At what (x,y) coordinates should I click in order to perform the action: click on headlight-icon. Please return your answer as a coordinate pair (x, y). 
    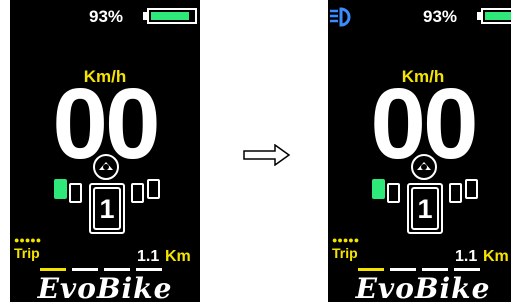
    Looking at the image, I should click on (340, 17).